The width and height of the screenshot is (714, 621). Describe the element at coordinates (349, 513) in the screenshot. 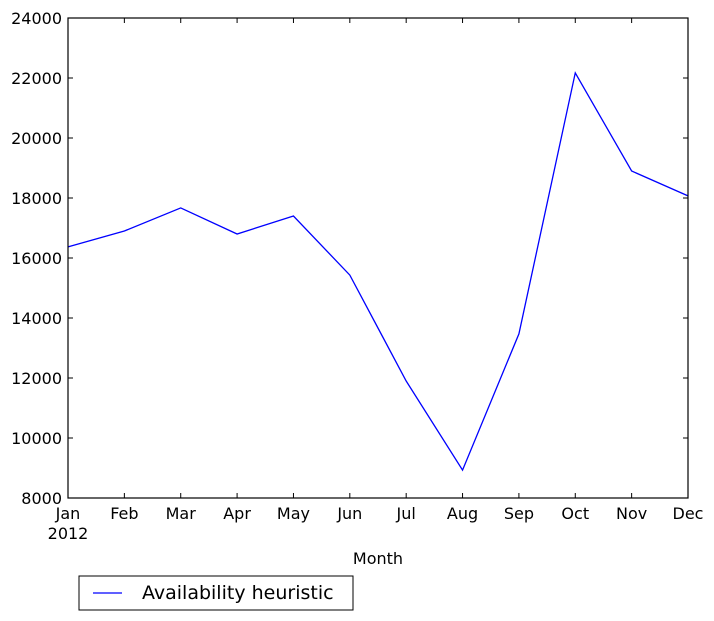

I see `x-tick-label: Jun` at that location.